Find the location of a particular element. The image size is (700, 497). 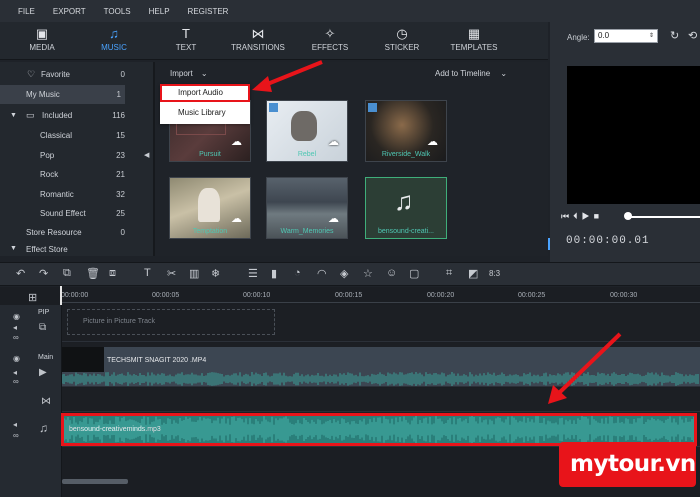

arrowhead-import is located at coordinates (262, 84).